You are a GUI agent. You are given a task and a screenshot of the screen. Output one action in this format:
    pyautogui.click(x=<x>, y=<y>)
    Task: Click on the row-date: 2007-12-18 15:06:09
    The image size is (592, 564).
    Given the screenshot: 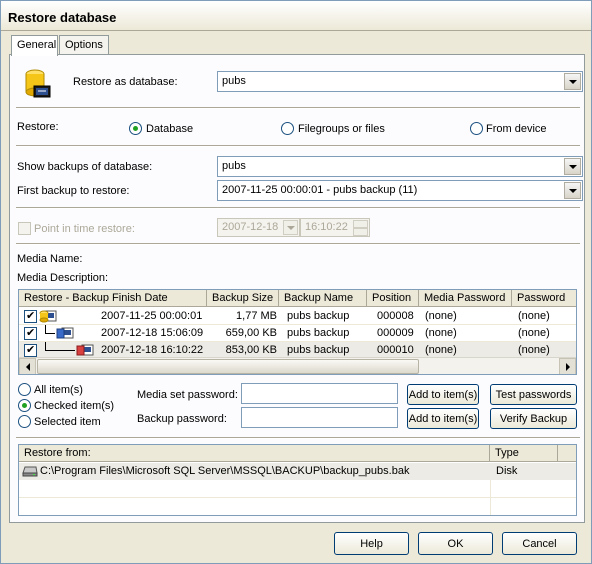 What is the action you would take?
    pyautogui.click(x=152, y=333)
    